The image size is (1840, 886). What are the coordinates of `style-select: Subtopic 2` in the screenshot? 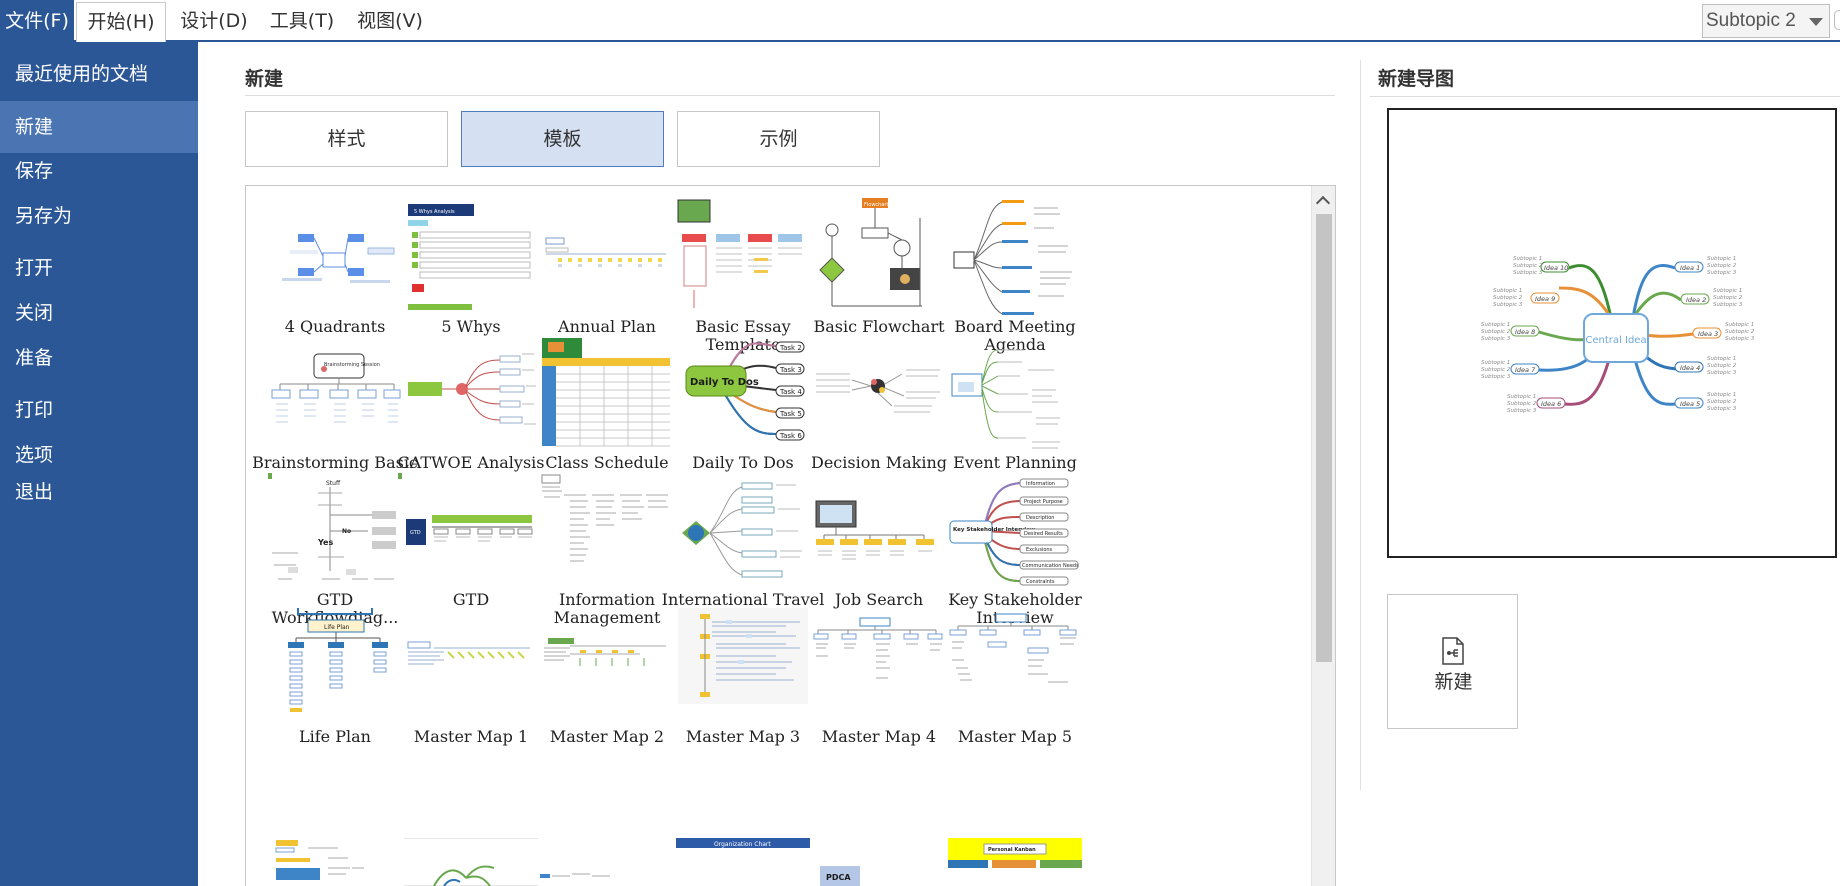 It's located at (1766, 21).